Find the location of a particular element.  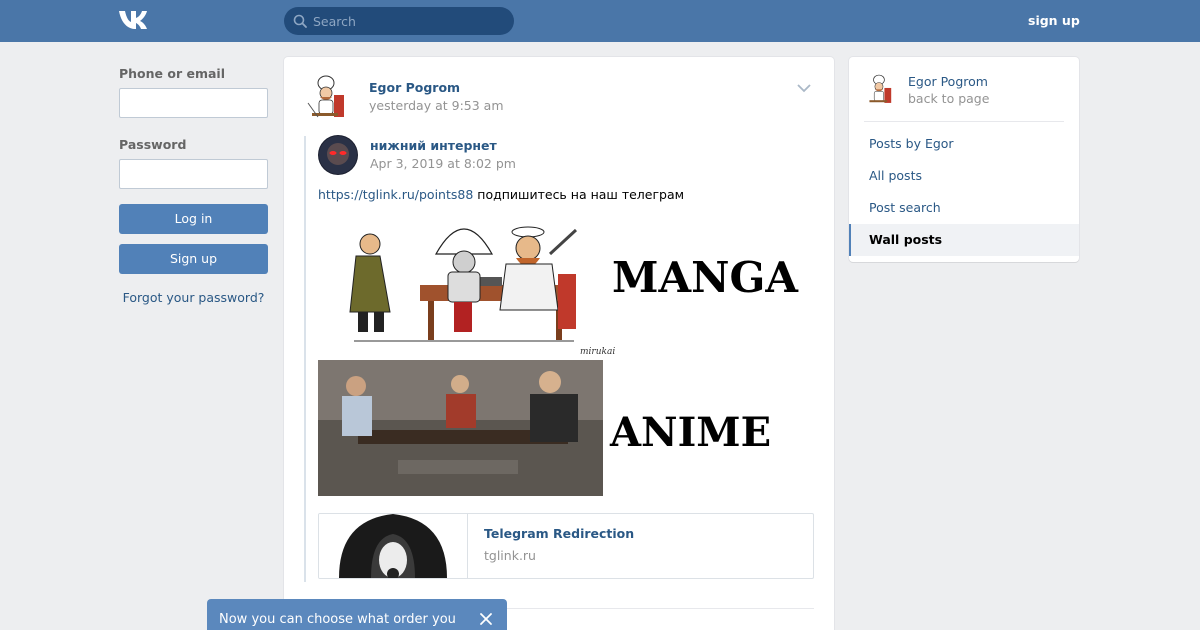

link-title: Telegram Redirection is located at coordinates (559, 533).